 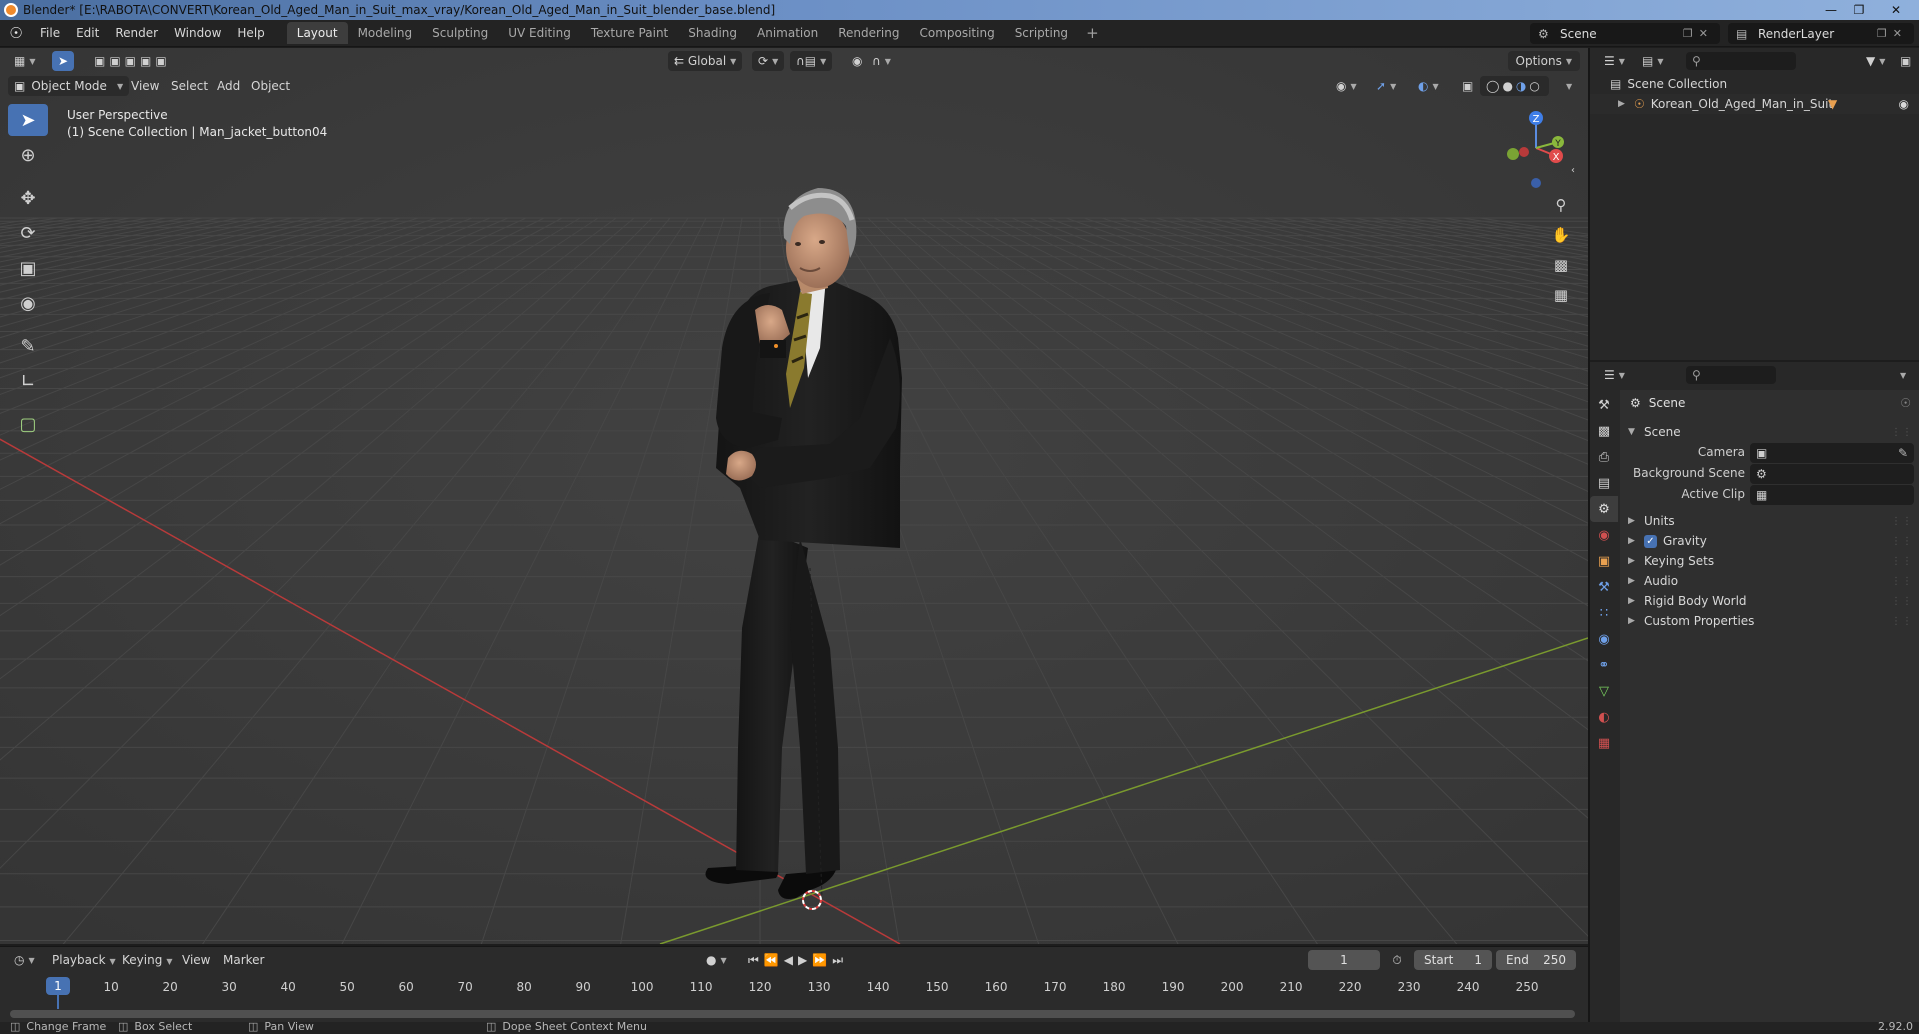 What do you see at coordinates (1567, 86) in the screenshot?
I see `shading-options-icon: ▼` at bounding box center [1567, 86].